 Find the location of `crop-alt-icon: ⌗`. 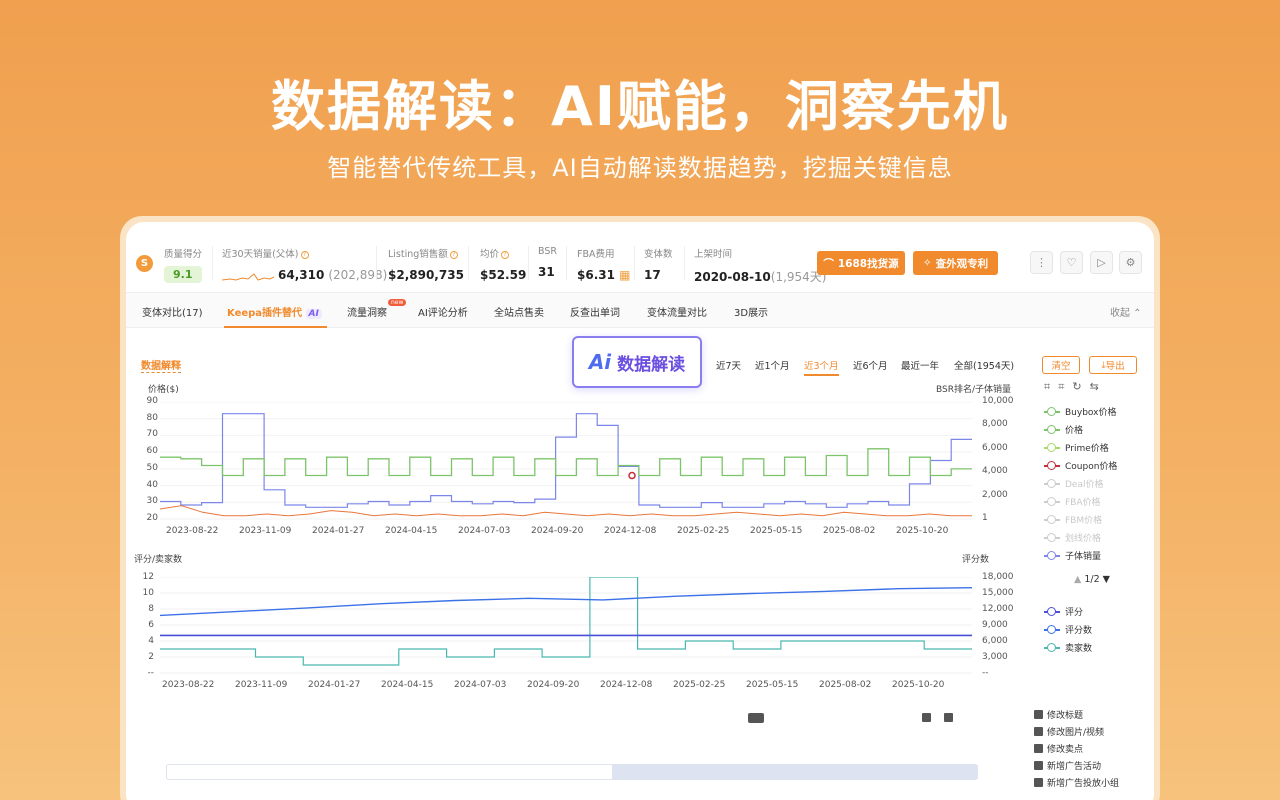

crop-alt-icon: ⌗ is located at coordinates (1065, 386).